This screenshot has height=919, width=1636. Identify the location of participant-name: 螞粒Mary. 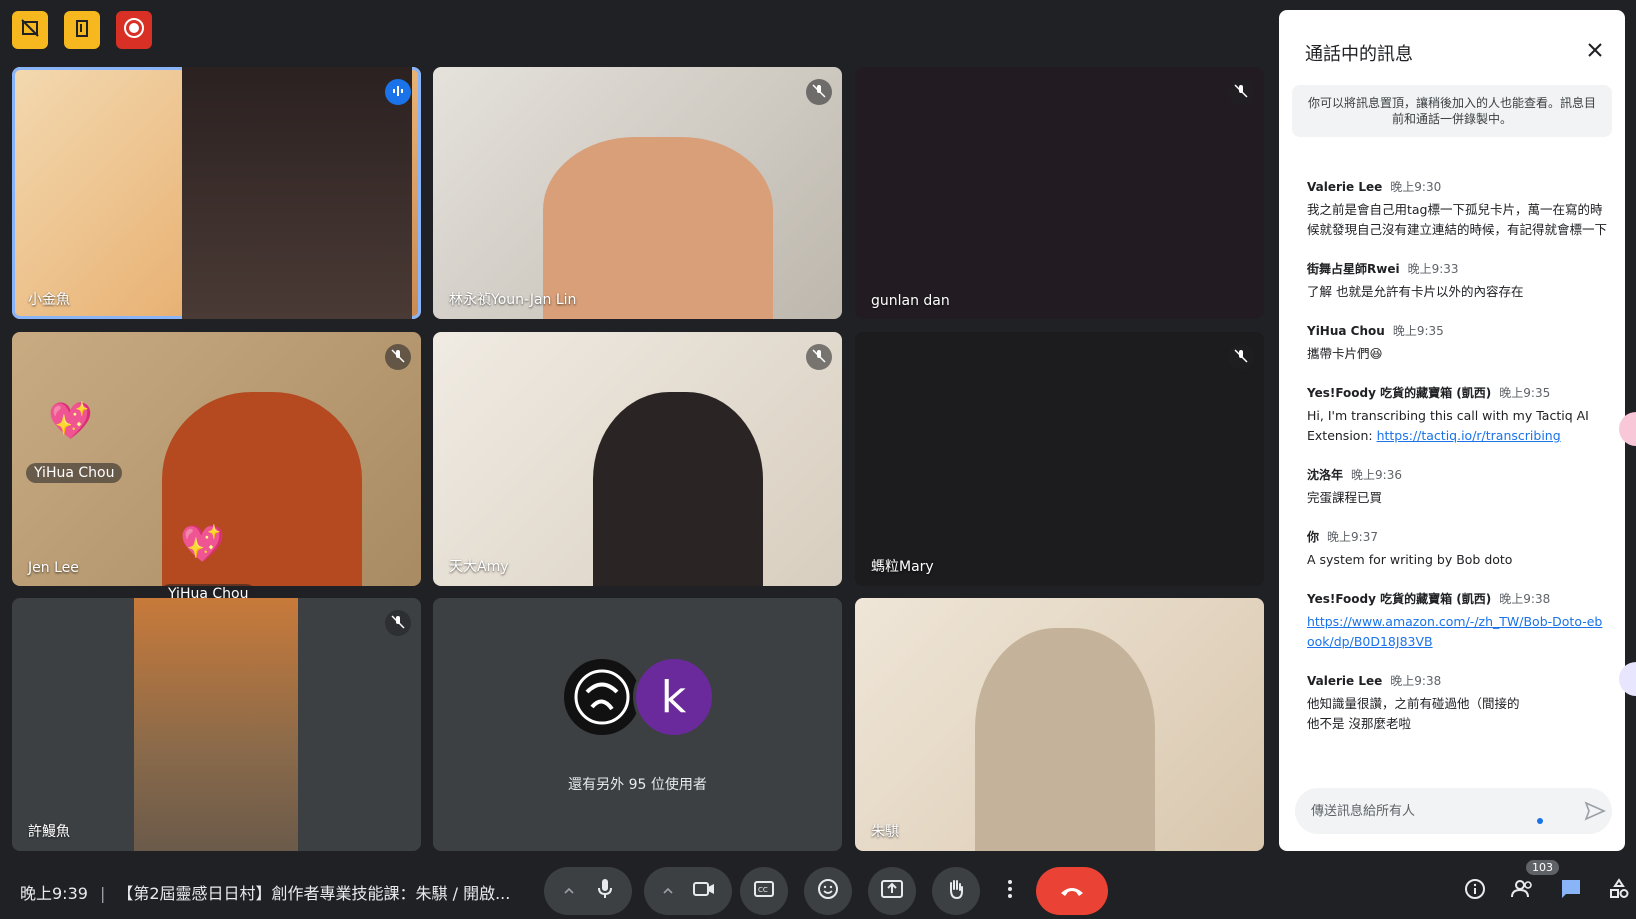
(902, 567).